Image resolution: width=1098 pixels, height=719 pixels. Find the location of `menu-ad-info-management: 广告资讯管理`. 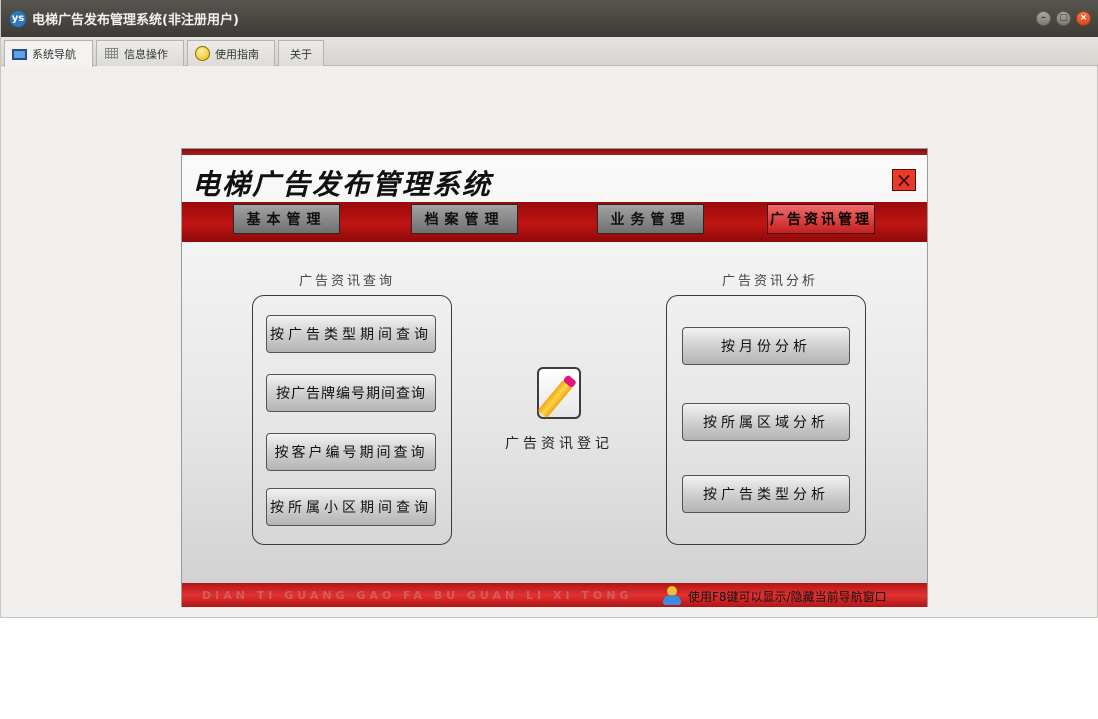

menu-ad-info-management: 广告资讯管理 is located at coordinates (821, 219).